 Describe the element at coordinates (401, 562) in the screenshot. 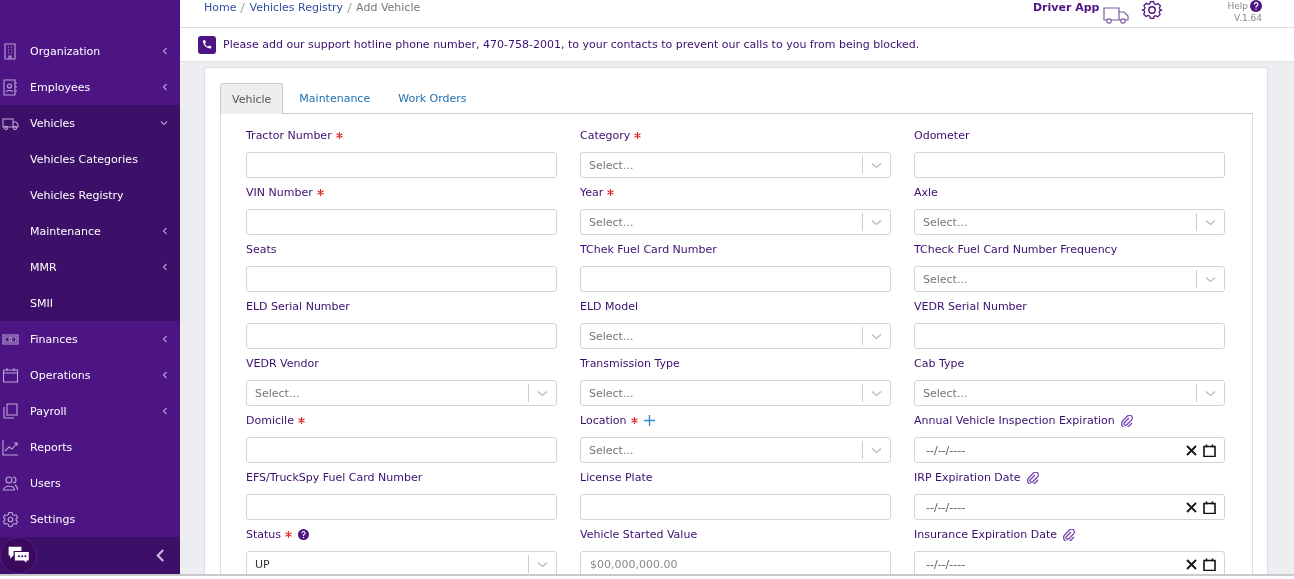

I see `select-field: UP` at that location.